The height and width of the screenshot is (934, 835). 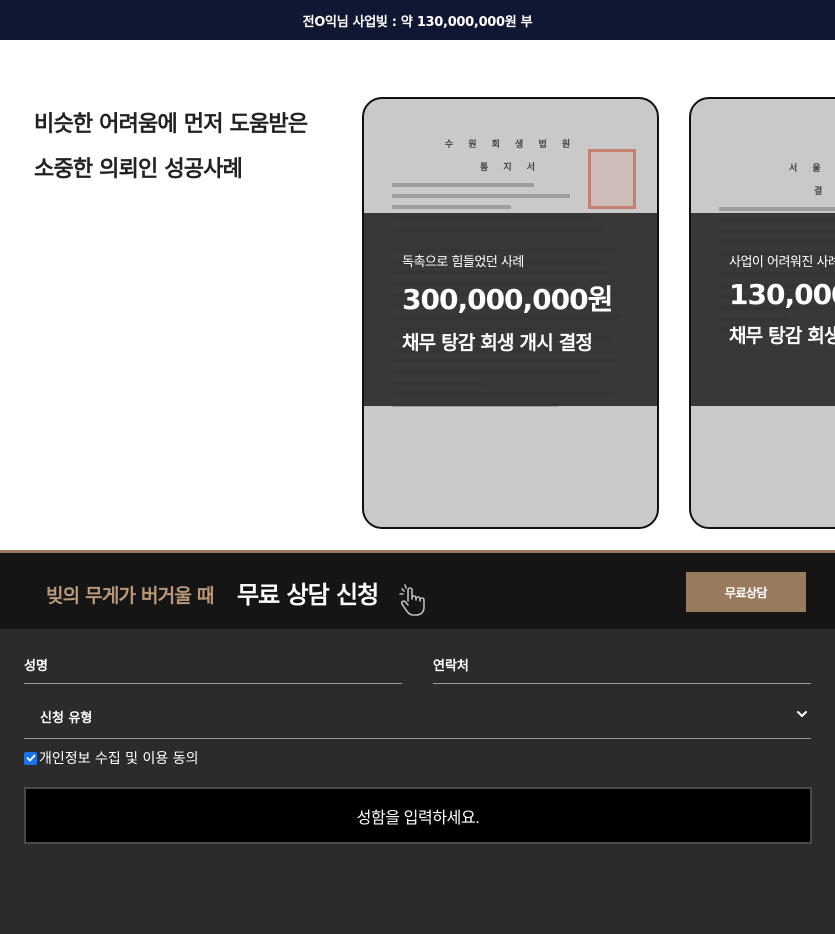 What do you see at coordinates (451, 666) in the screenshot?
I see `contact-label: 연락처` at bounding box center [451, 666].